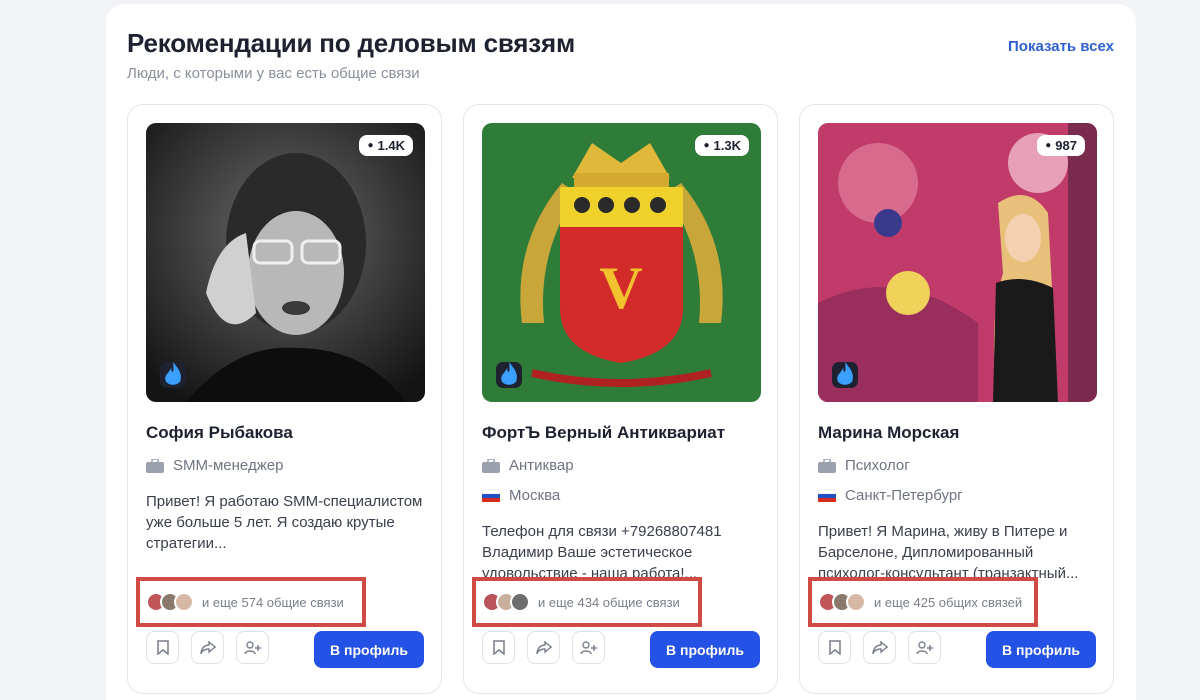 This screenshot has width=1200, height=700. What do you see at coordinates (228, 465) in the screenshot?
I see `role-label: SMM-менеджер` at bounding box center [228, 465].